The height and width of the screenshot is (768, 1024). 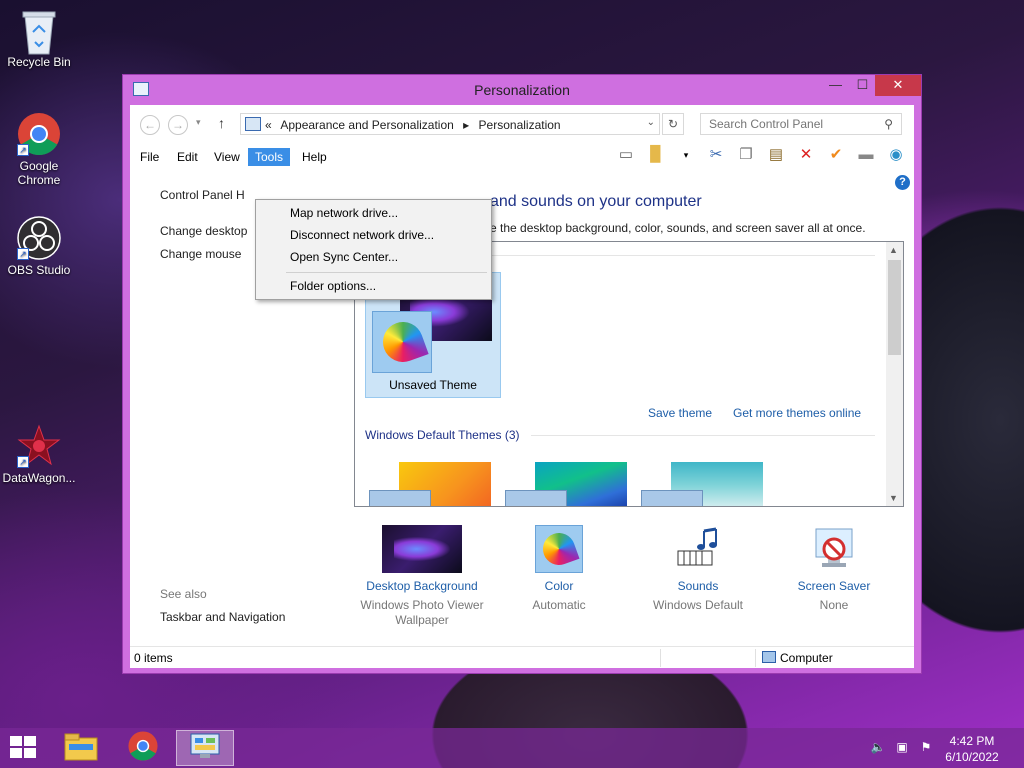 I want to click on properties-icon: ▬, so click(x=866, y=155).